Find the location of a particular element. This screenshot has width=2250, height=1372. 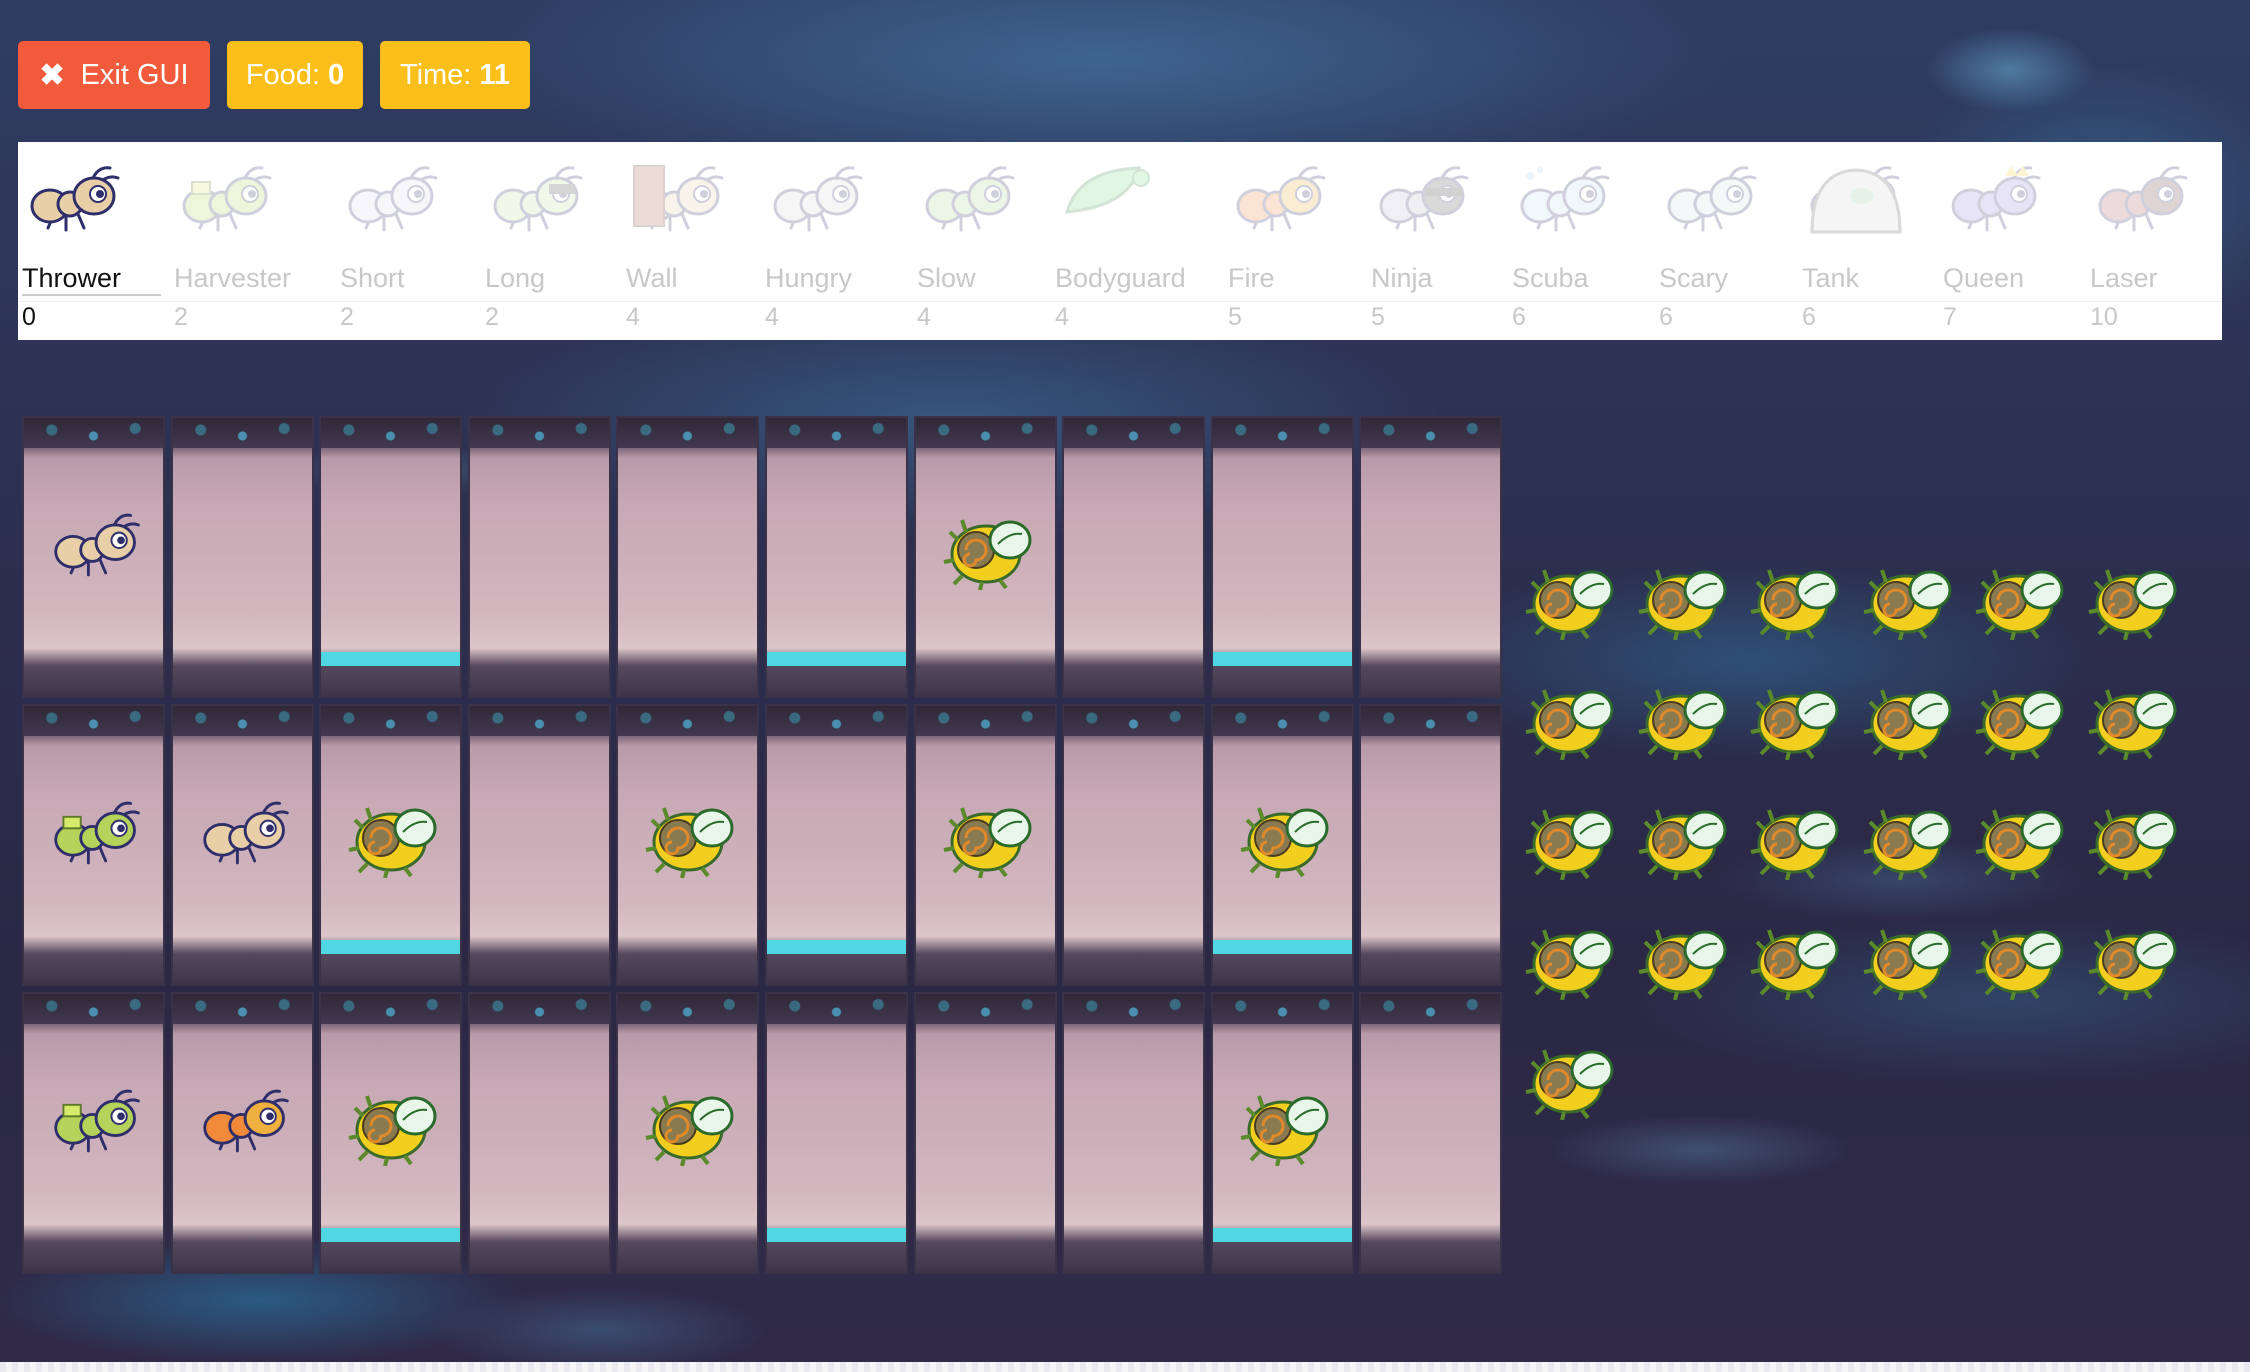

water-tile-r0-c2 is located at coordinates (391, 557).